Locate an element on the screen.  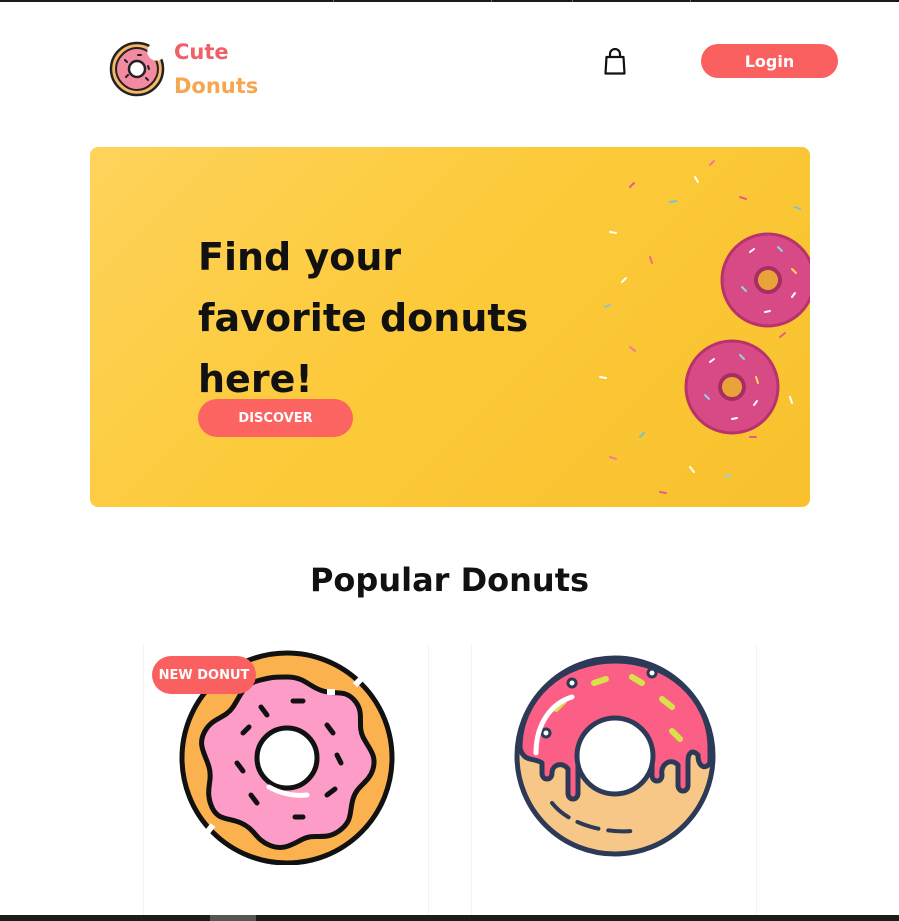
shopping-bag-icon is located at coordinates (615, 62).